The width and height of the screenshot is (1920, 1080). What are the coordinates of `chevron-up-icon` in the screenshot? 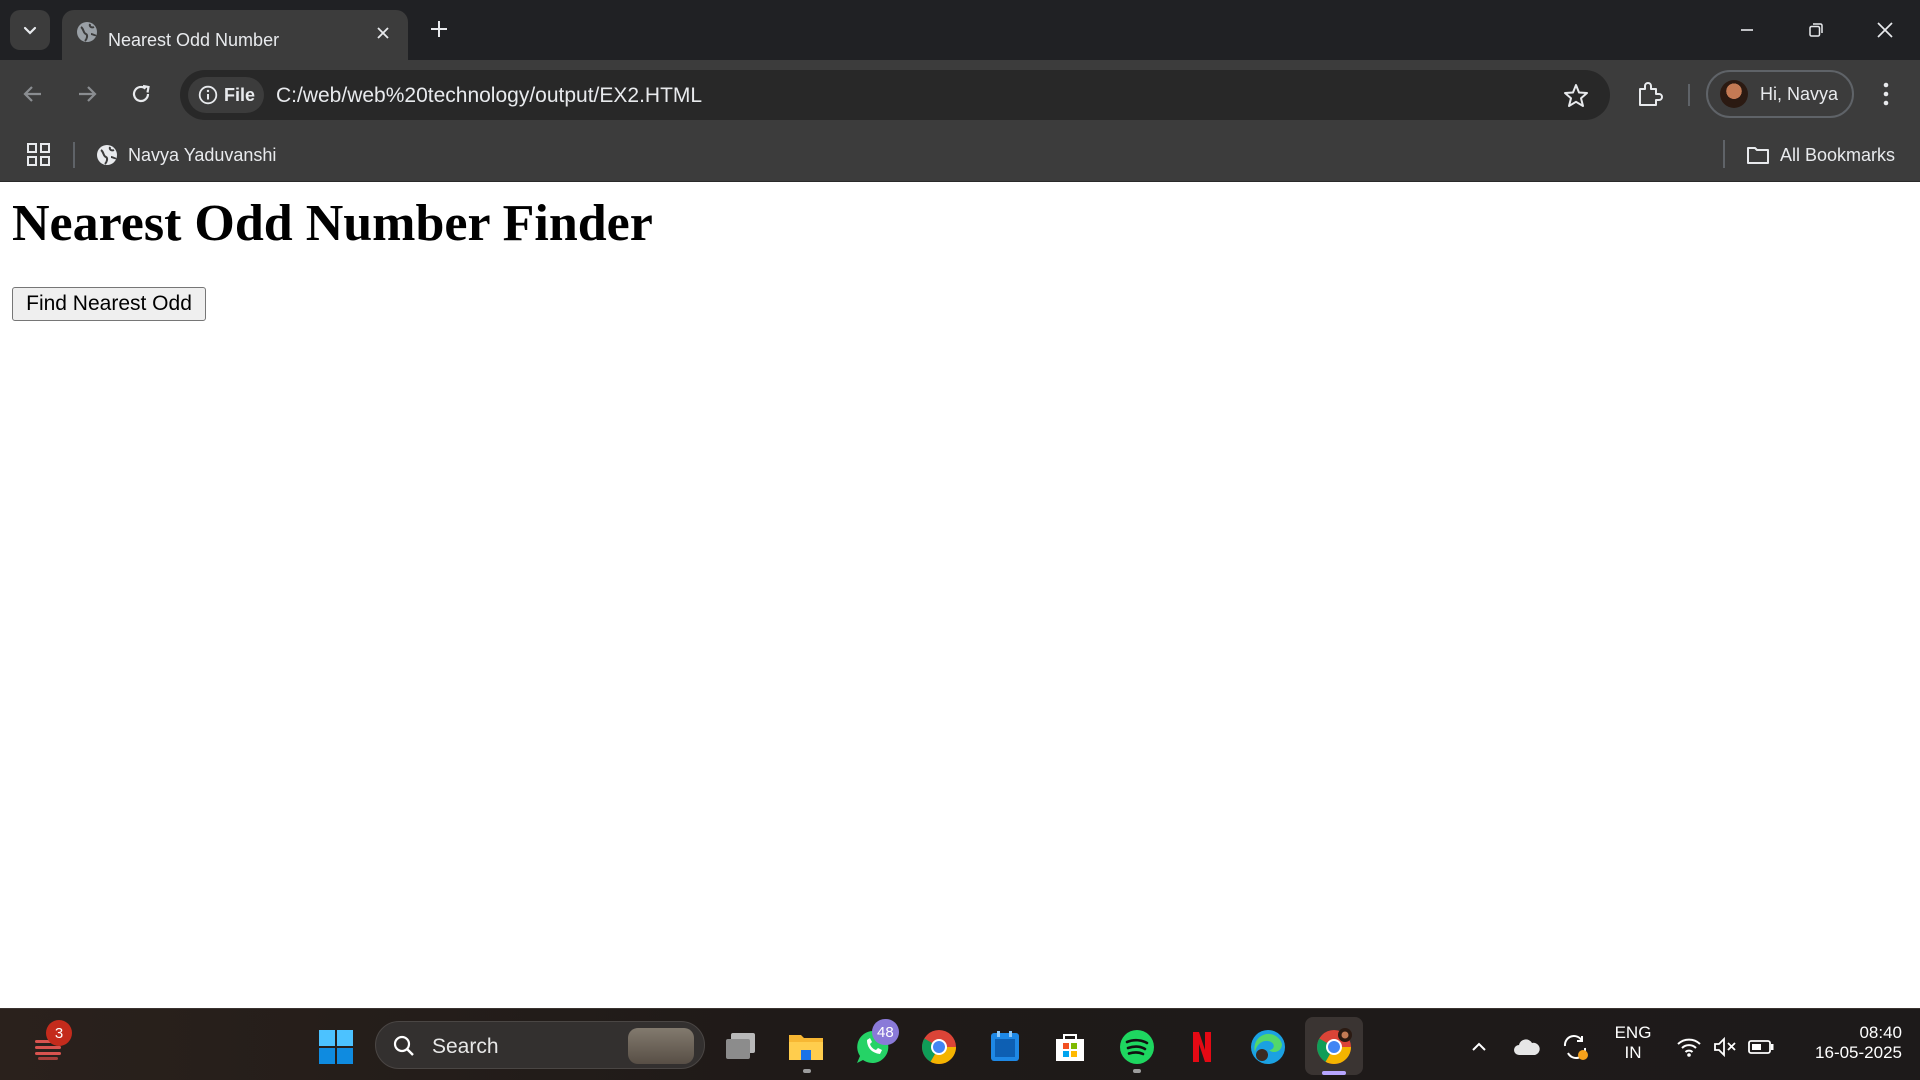 It's located at (1479, 1046).